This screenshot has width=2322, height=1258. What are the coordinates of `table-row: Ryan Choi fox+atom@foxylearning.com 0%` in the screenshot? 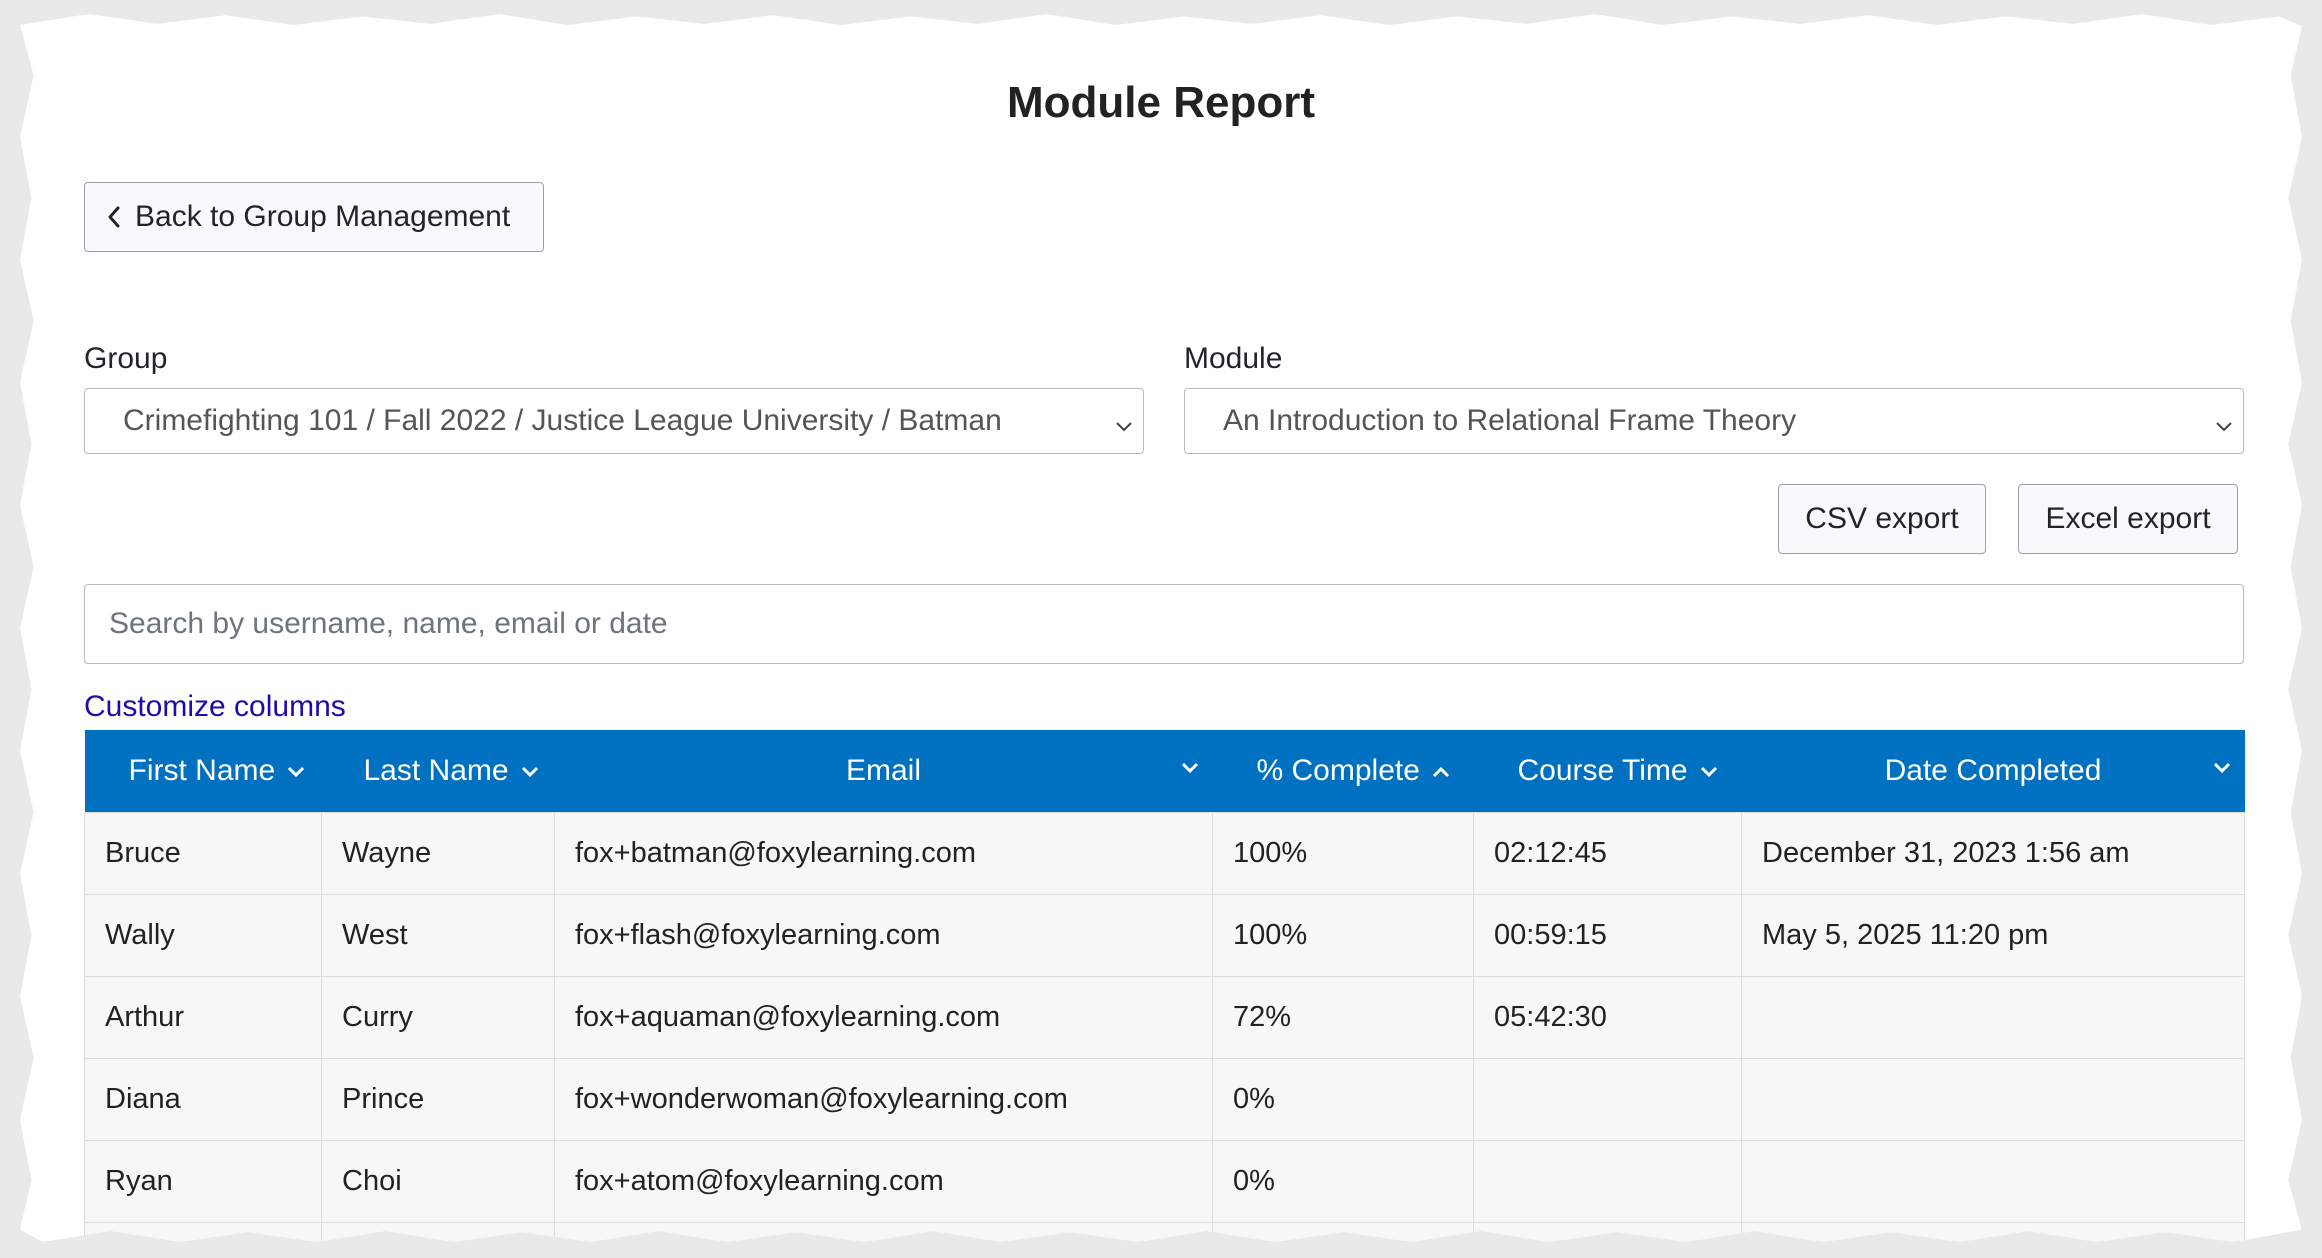 It's located at (1164, 1181).